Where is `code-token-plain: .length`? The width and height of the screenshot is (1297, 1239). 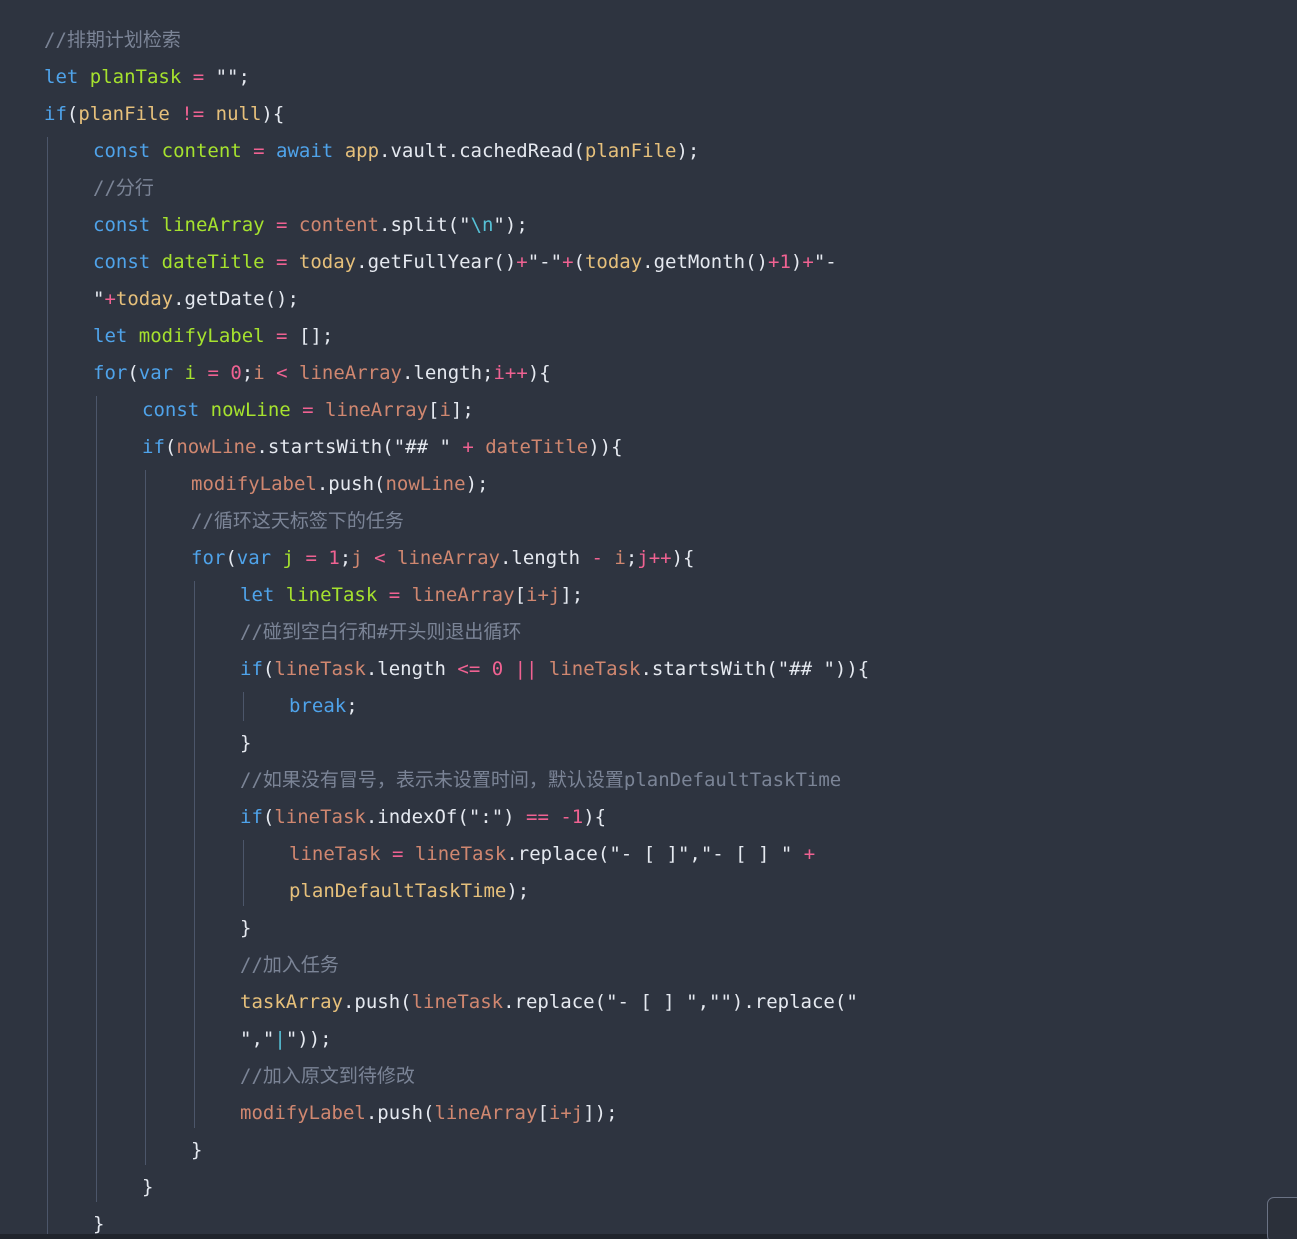
code-token-plain: .length is located at coordinates (540, 558).